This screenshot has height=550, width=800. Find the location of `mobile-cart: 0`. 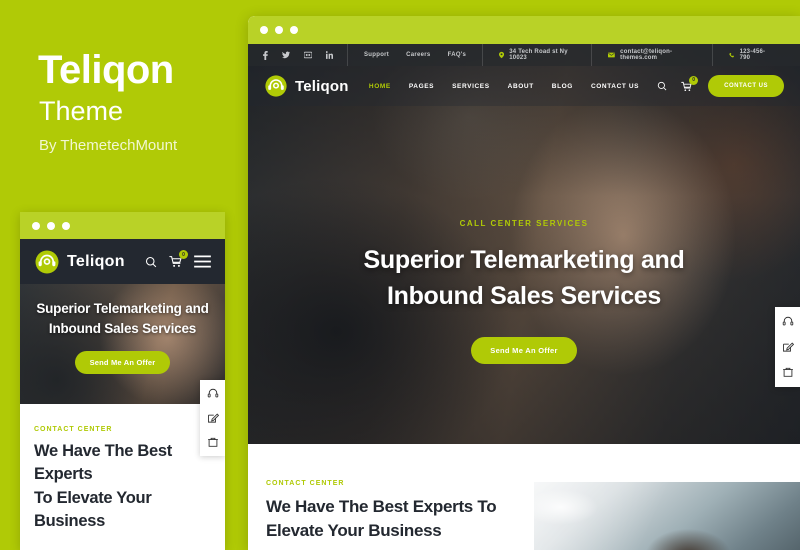

mobile-cart: 0 is located at coordinates (178, 259).